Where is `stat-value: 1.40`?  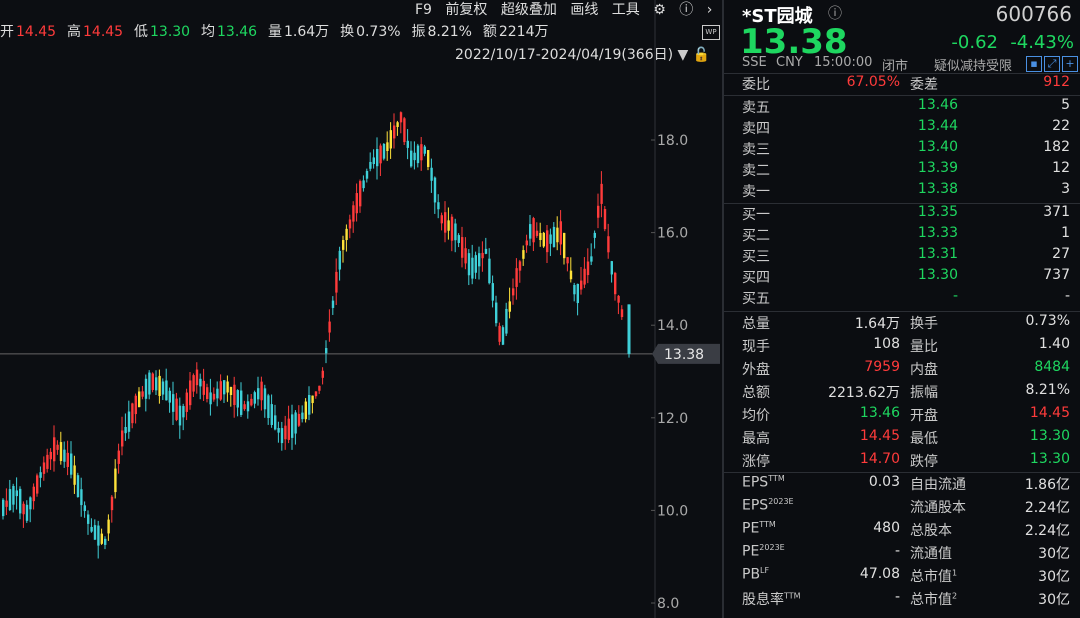 stat-value: 1.40 is located at coordinates (1054, 344).